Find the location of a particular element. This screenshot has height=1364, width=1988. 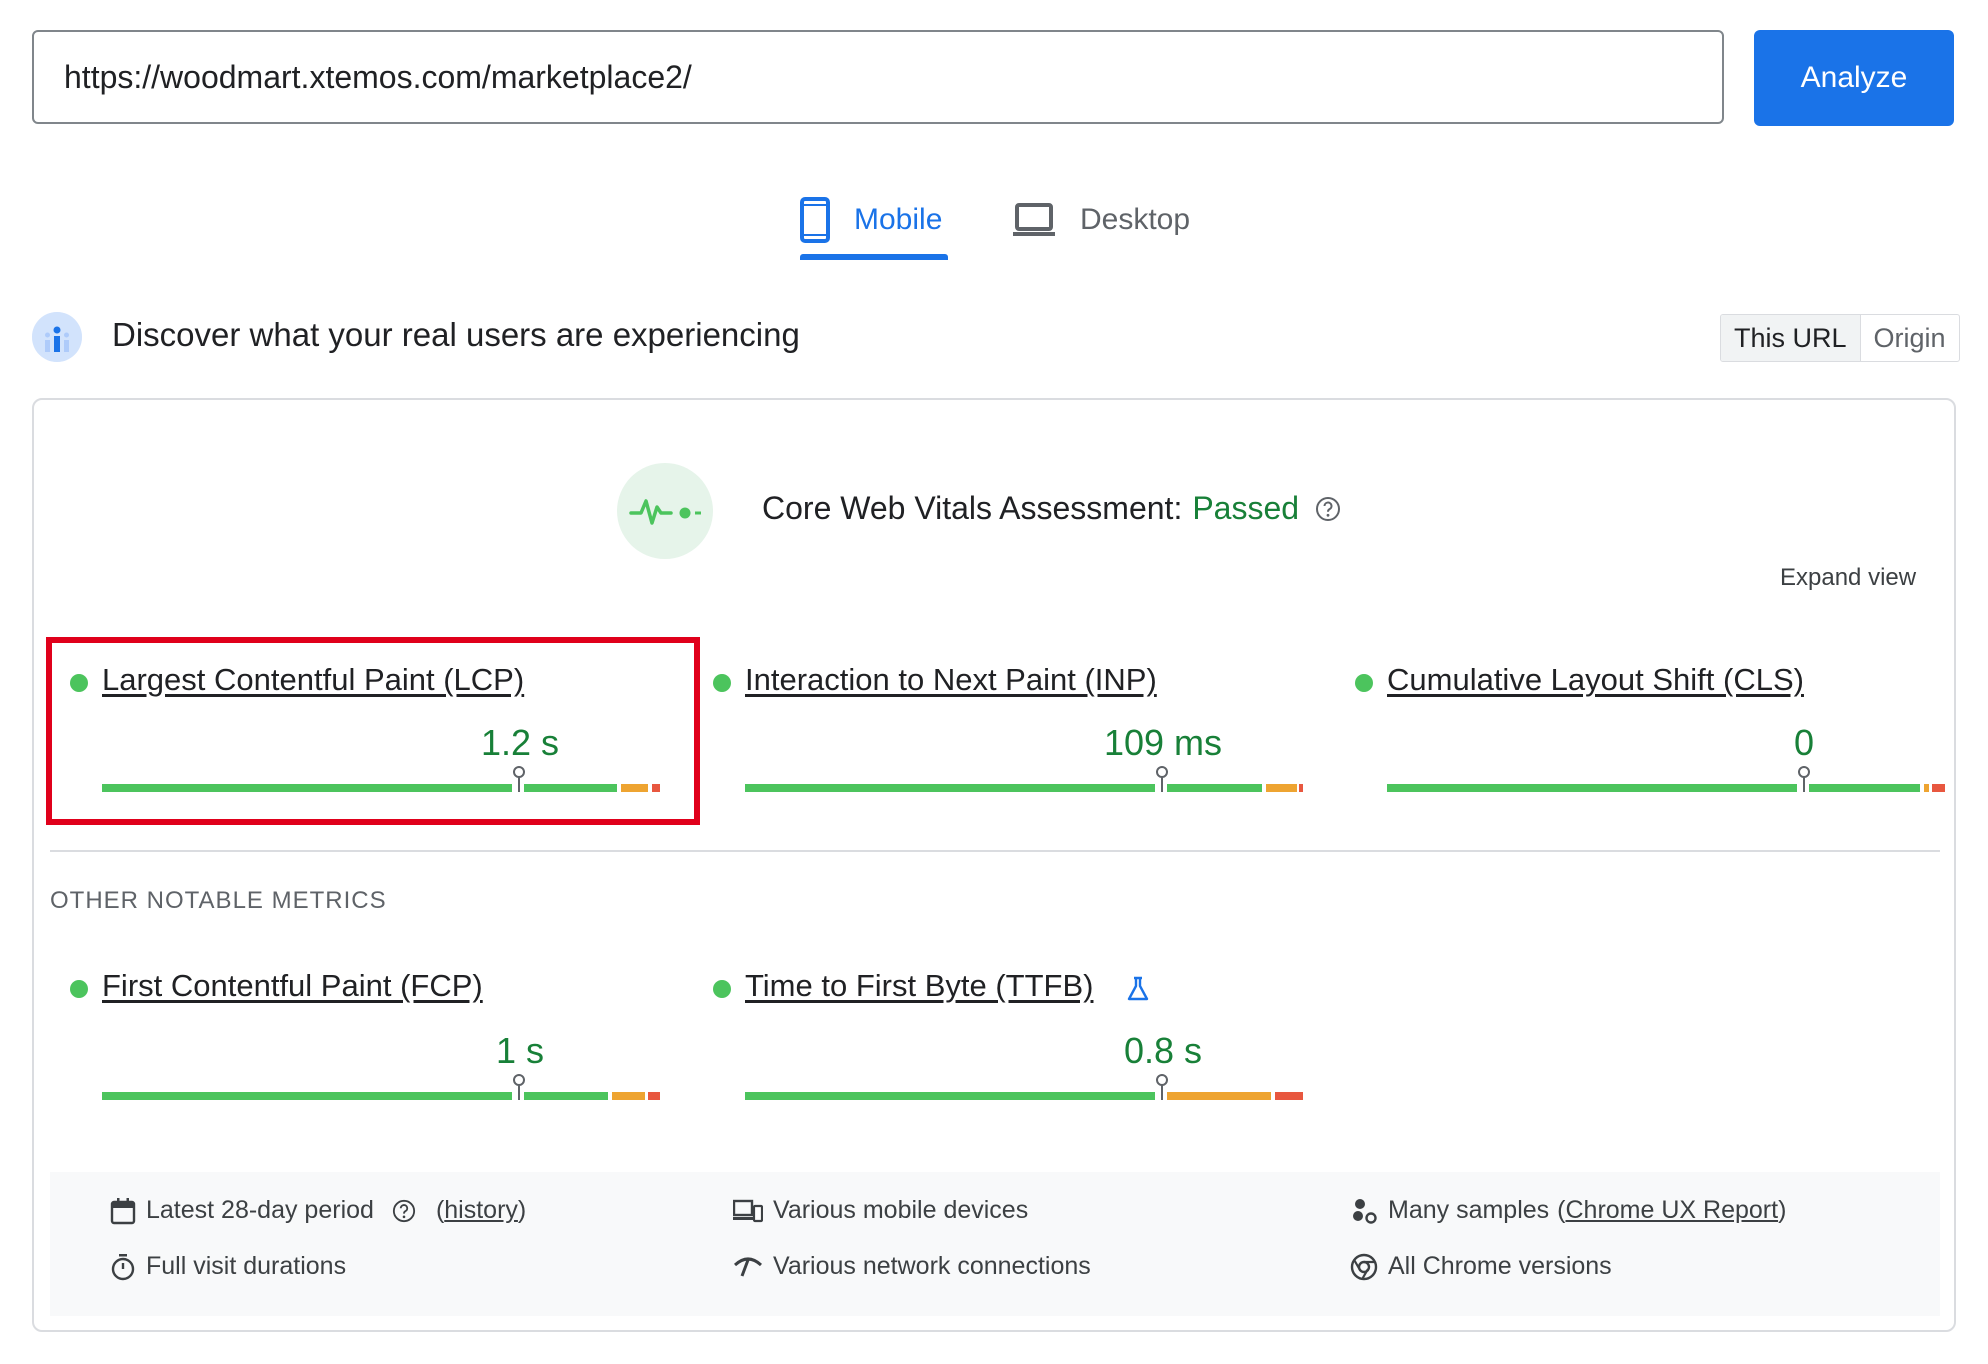

chrome-text: All Chrome versions is located at coordinates (1500, 1266).